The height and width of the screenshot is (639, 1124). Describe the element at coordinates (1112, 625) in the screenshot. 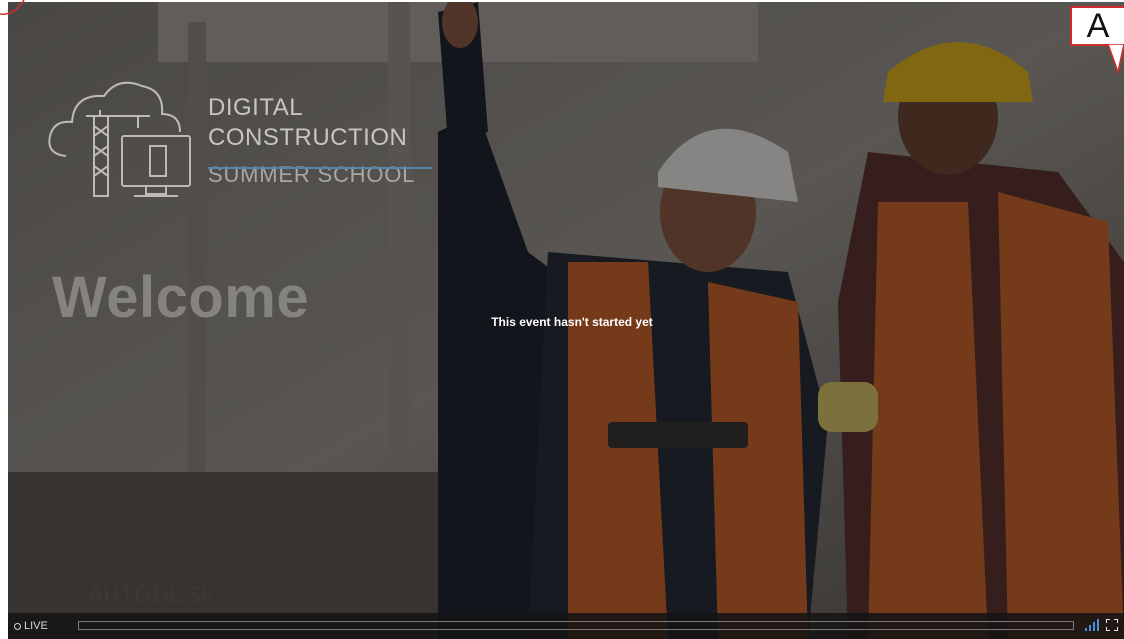

I see `fullscreen-icon` at that location.